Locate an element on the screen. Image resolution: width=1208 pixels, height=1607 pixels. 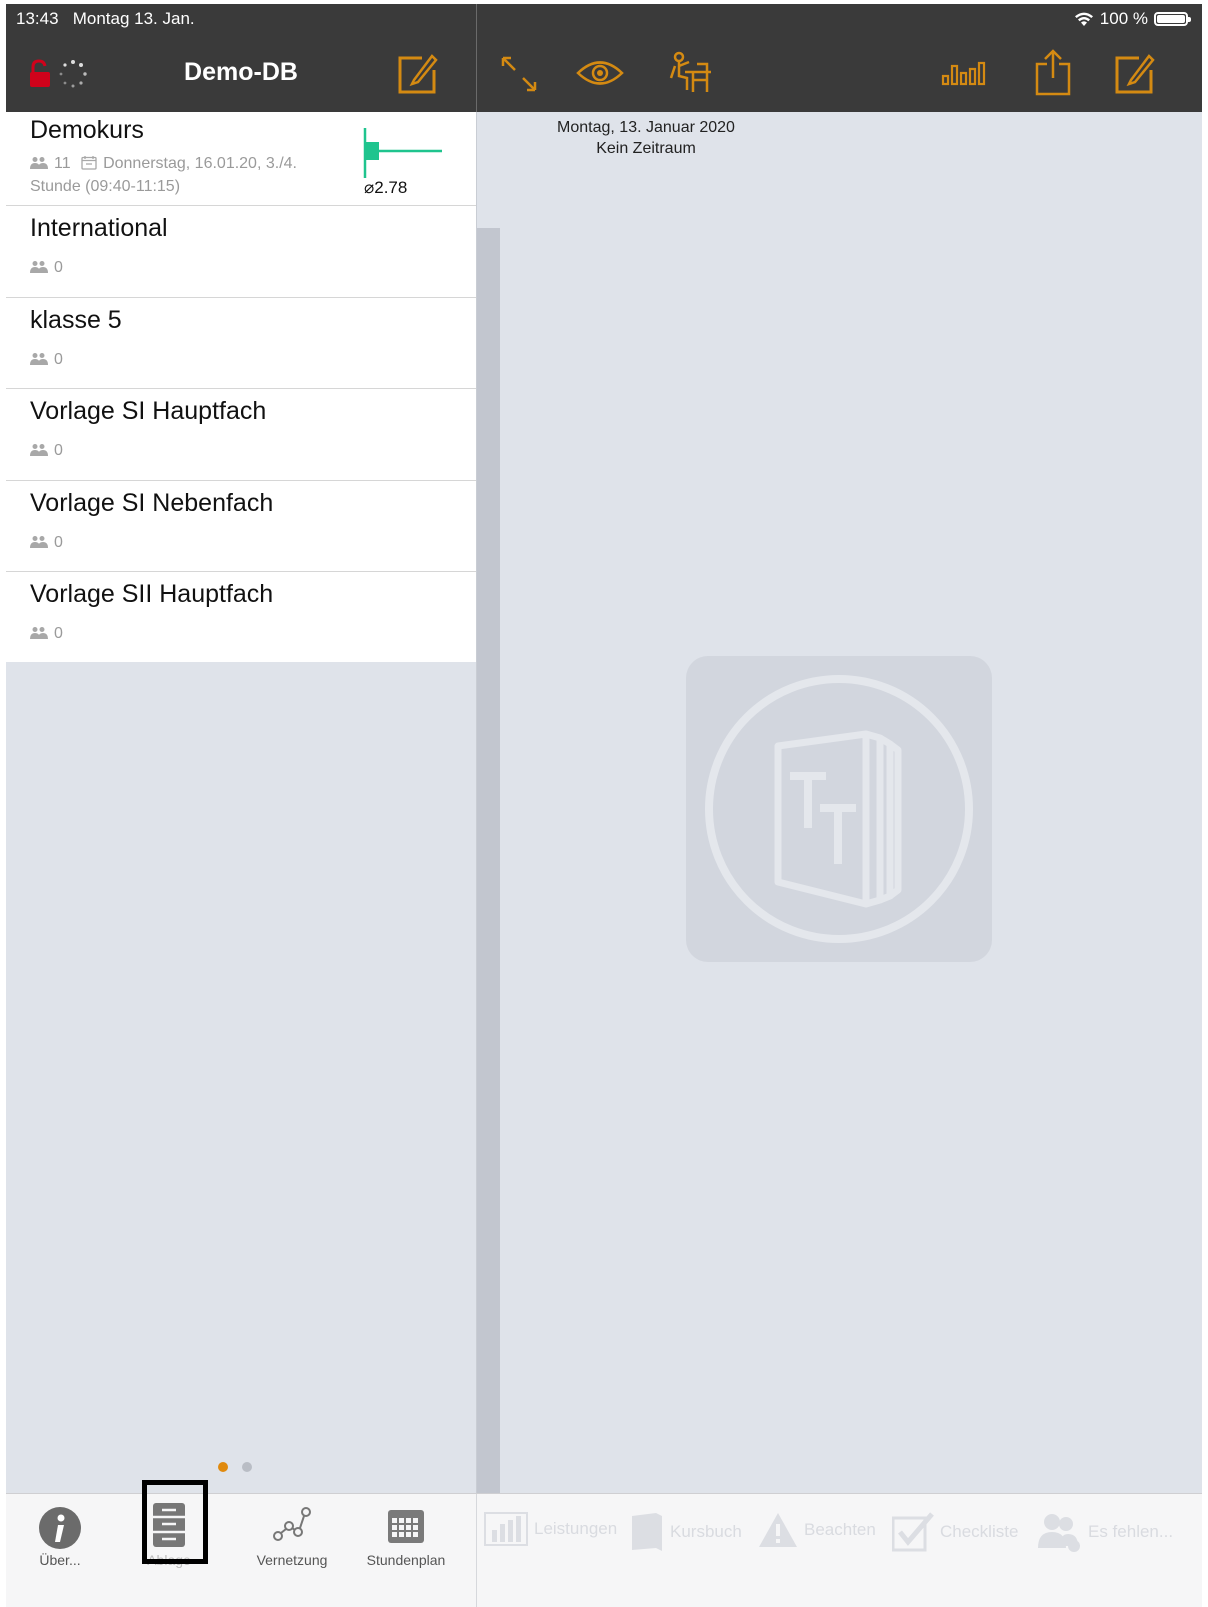
tab-stundenplan: Stundenplan is located at coordinates (406, 1531).